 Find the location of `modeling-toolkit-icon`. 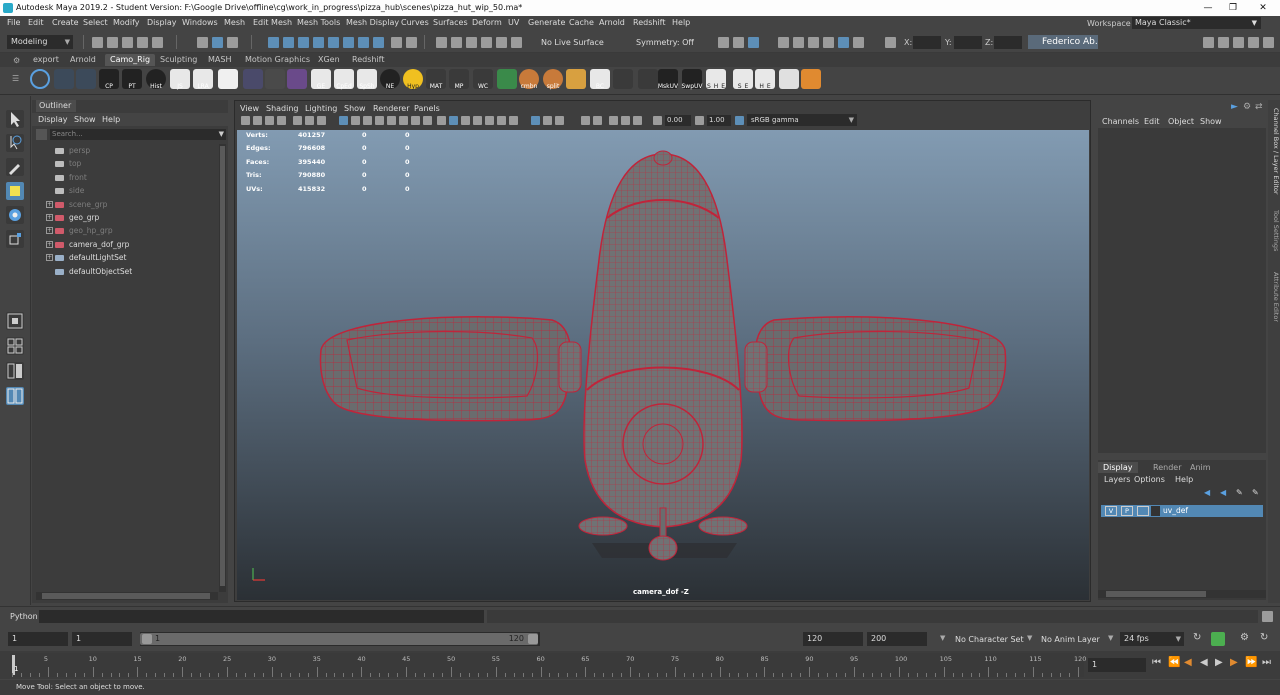

modeling-toolkit-icon is located at coordinates (1208, 42).